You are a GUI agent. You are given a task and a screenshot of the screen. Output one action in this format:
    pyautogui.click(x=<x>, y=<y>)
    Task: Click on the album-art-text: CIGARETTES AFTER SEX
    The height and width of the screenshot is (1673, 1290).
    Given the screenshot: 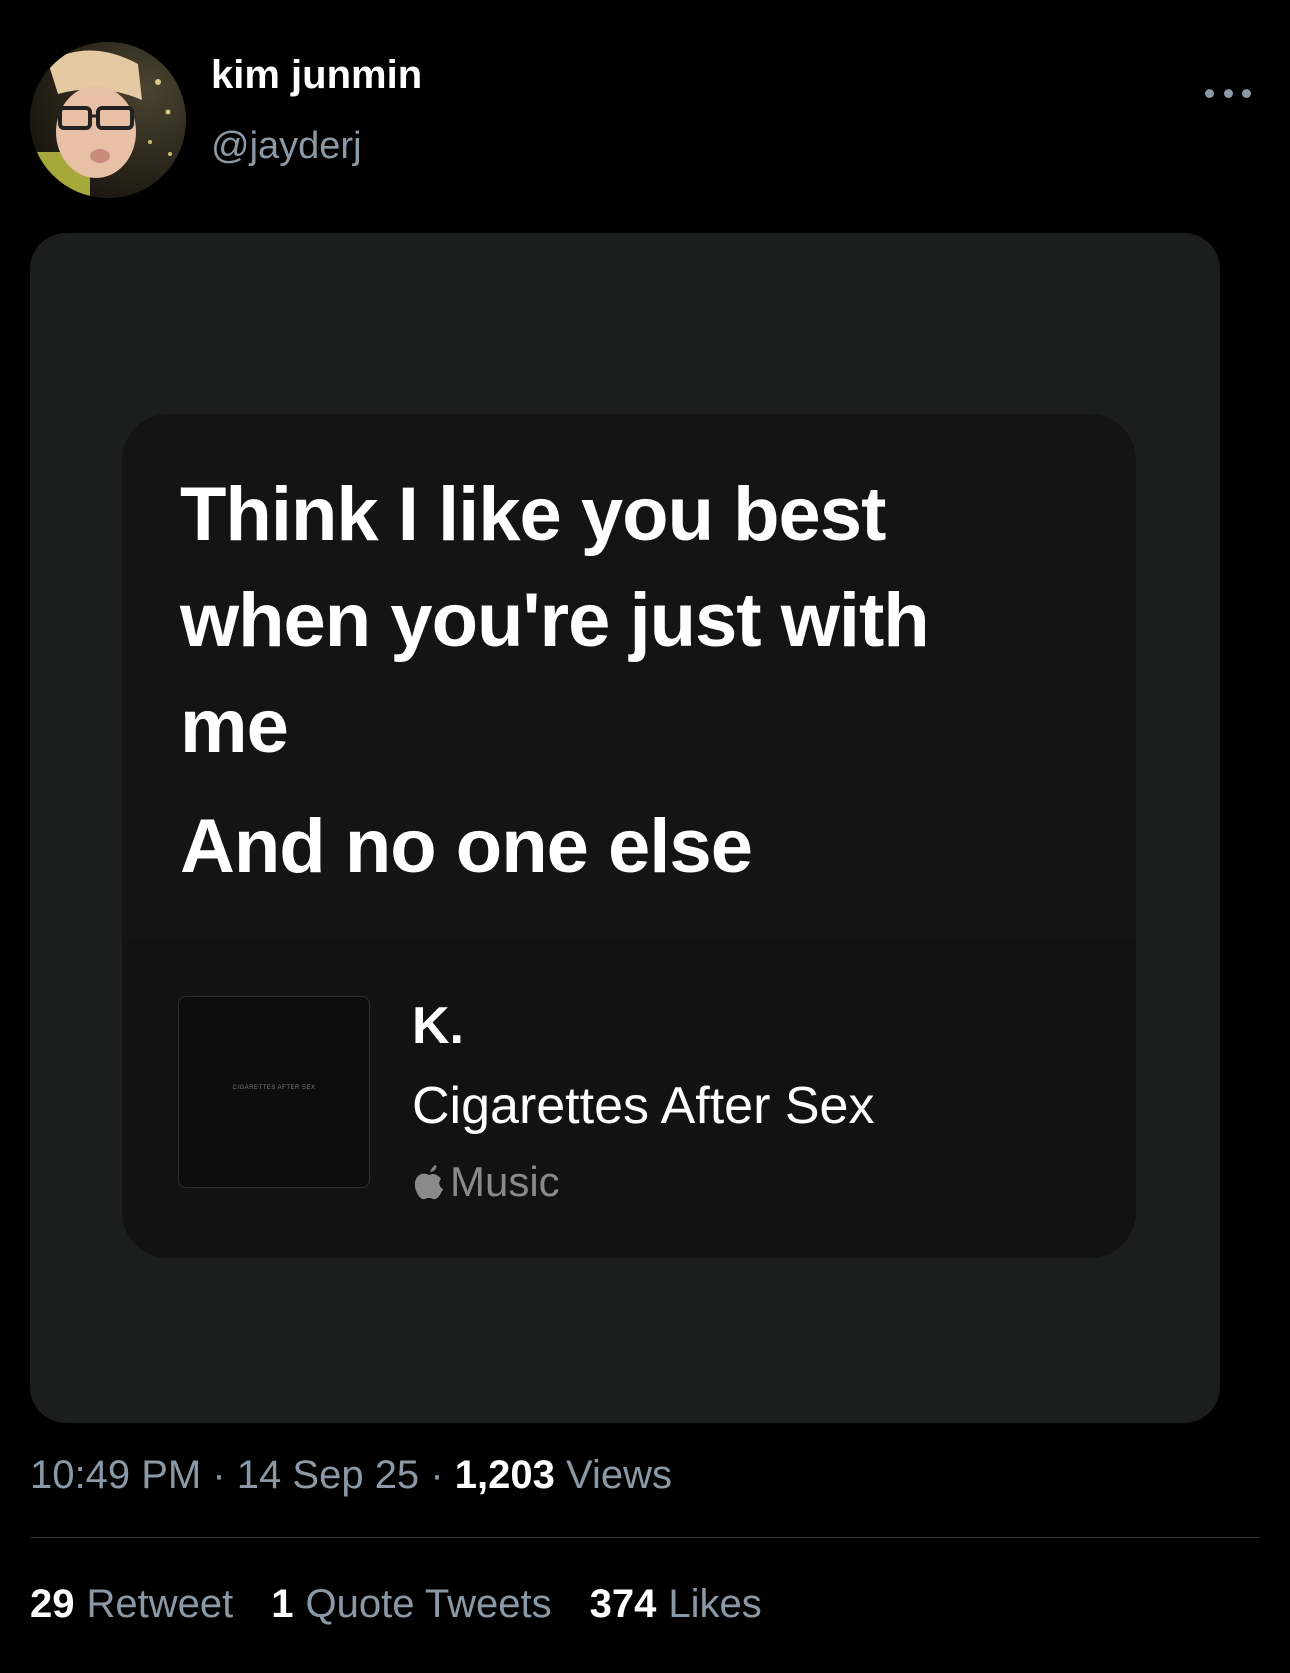 What is the action you would take?
    pyautogui.click(x=274, y=1088)
    